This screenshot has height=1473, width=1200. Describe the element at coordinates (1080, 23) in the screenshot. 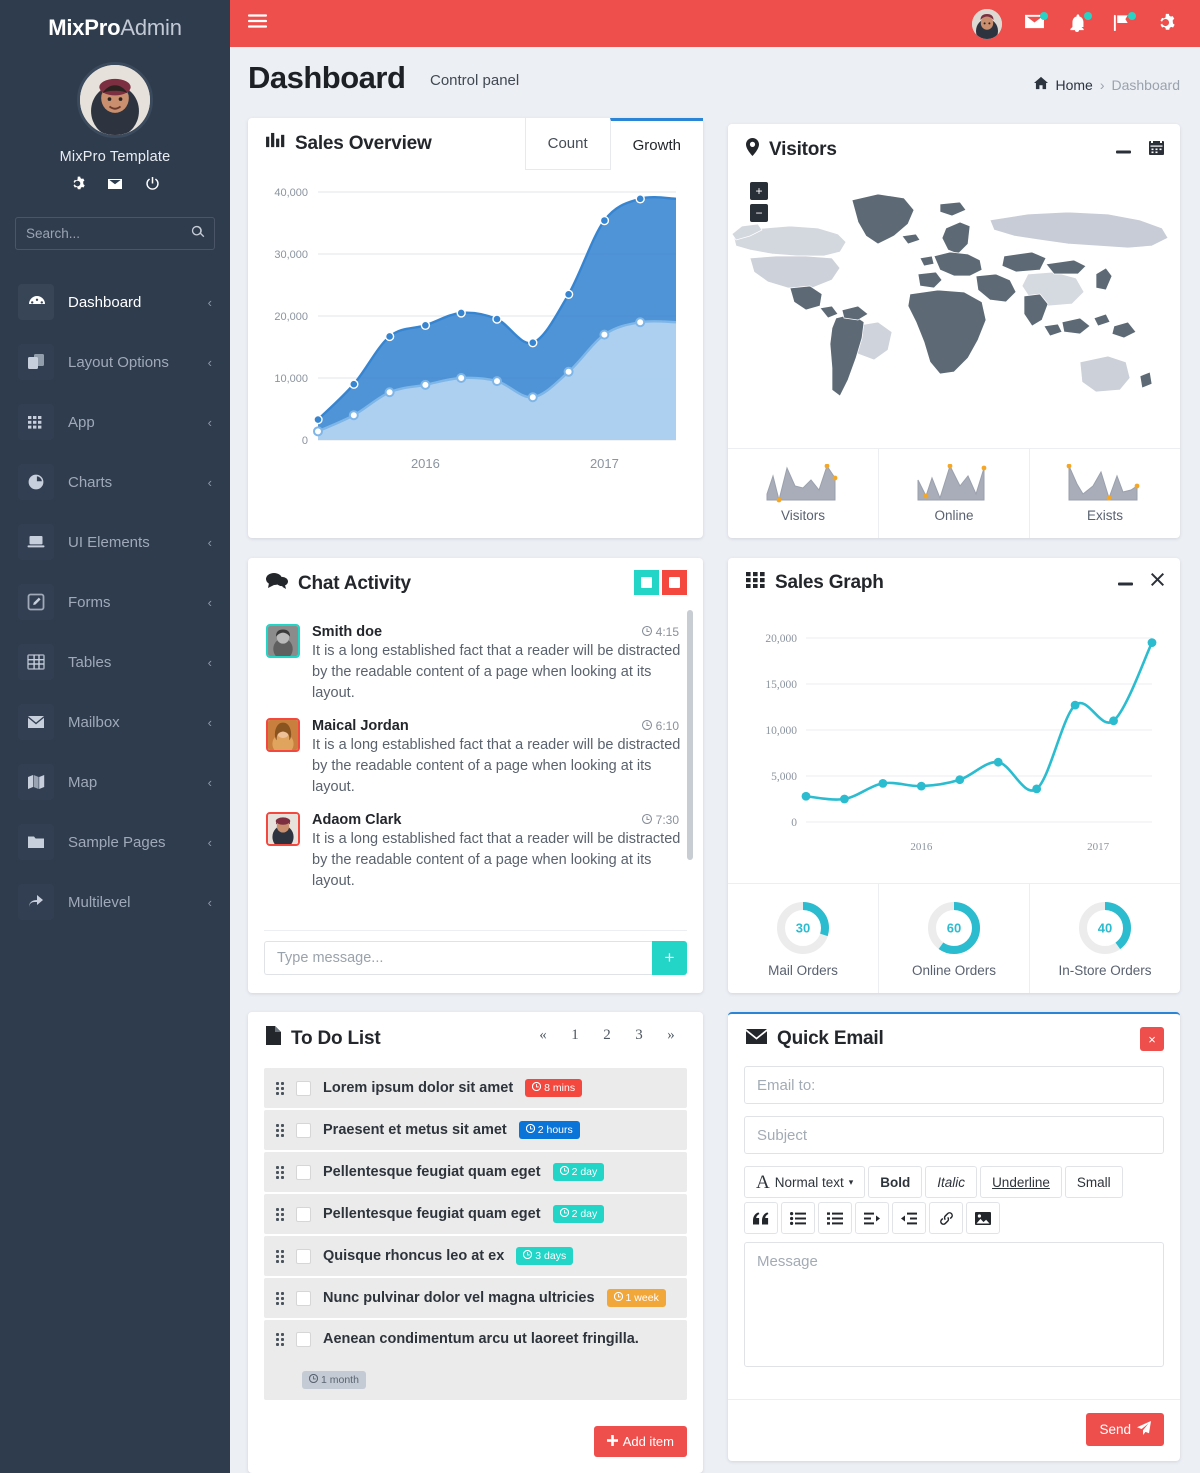

I see `bell-icon` at that location.